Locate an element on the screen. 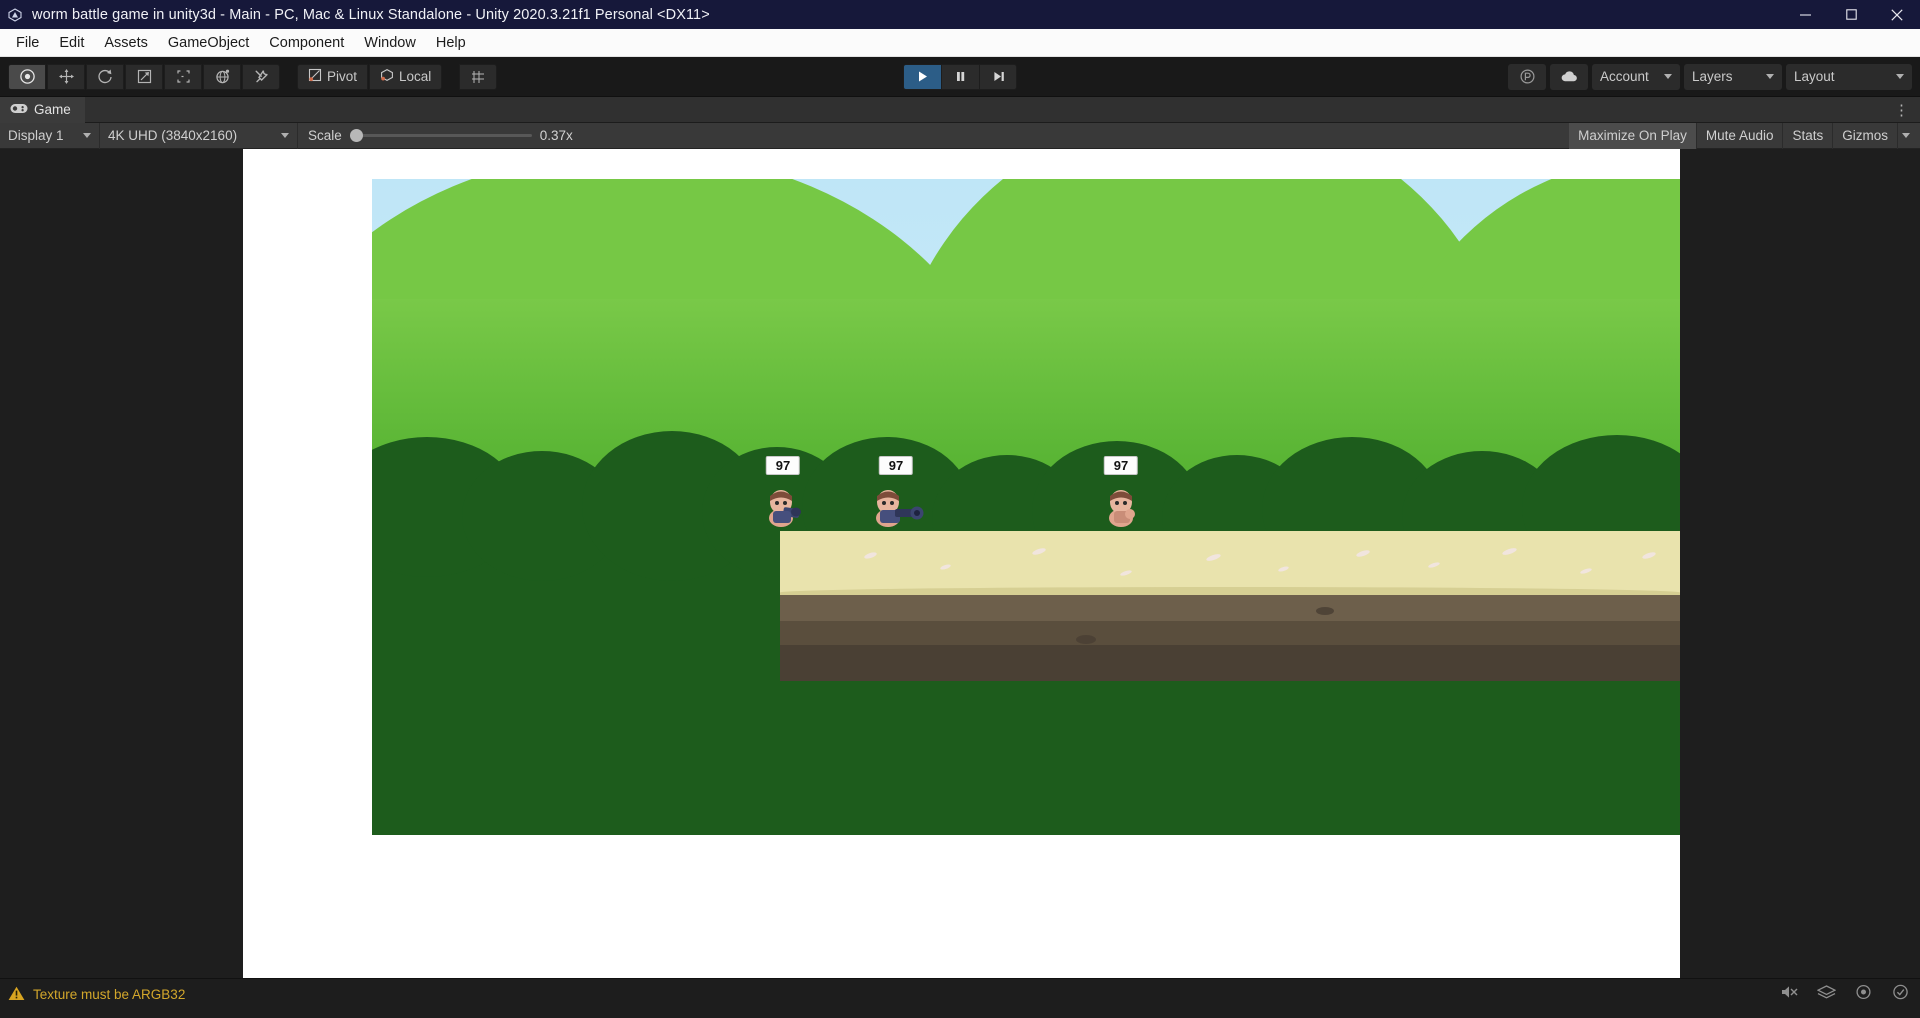 The width and height of the screenshot is (1920, 1018). cloud-icon-button is located at coordinates (1569, 76).